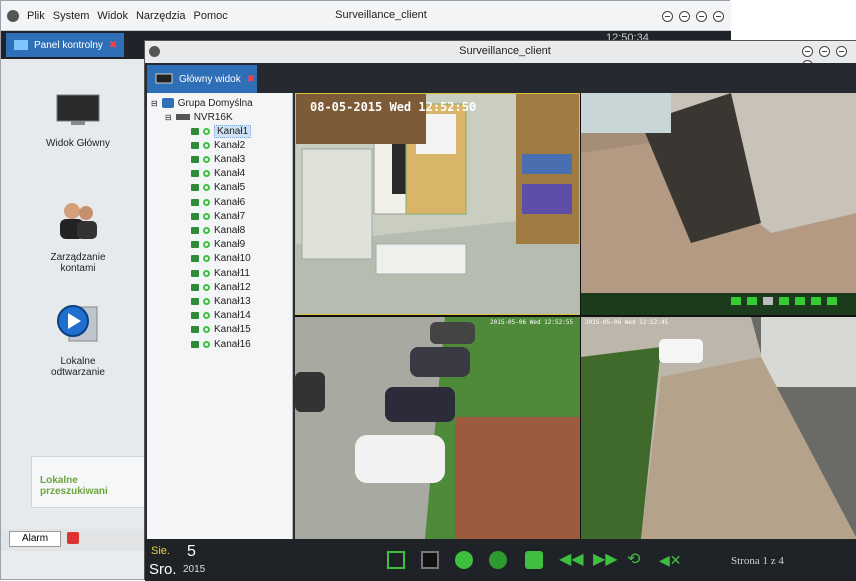 Image resolution: width=856 pixels, height=581 pixels. What do you see at coordinates (437, 204) in the screenshot?
I see `video-tile-1: 08-05-2015 Wed 12:52:50` at bounding box center [437, 204].